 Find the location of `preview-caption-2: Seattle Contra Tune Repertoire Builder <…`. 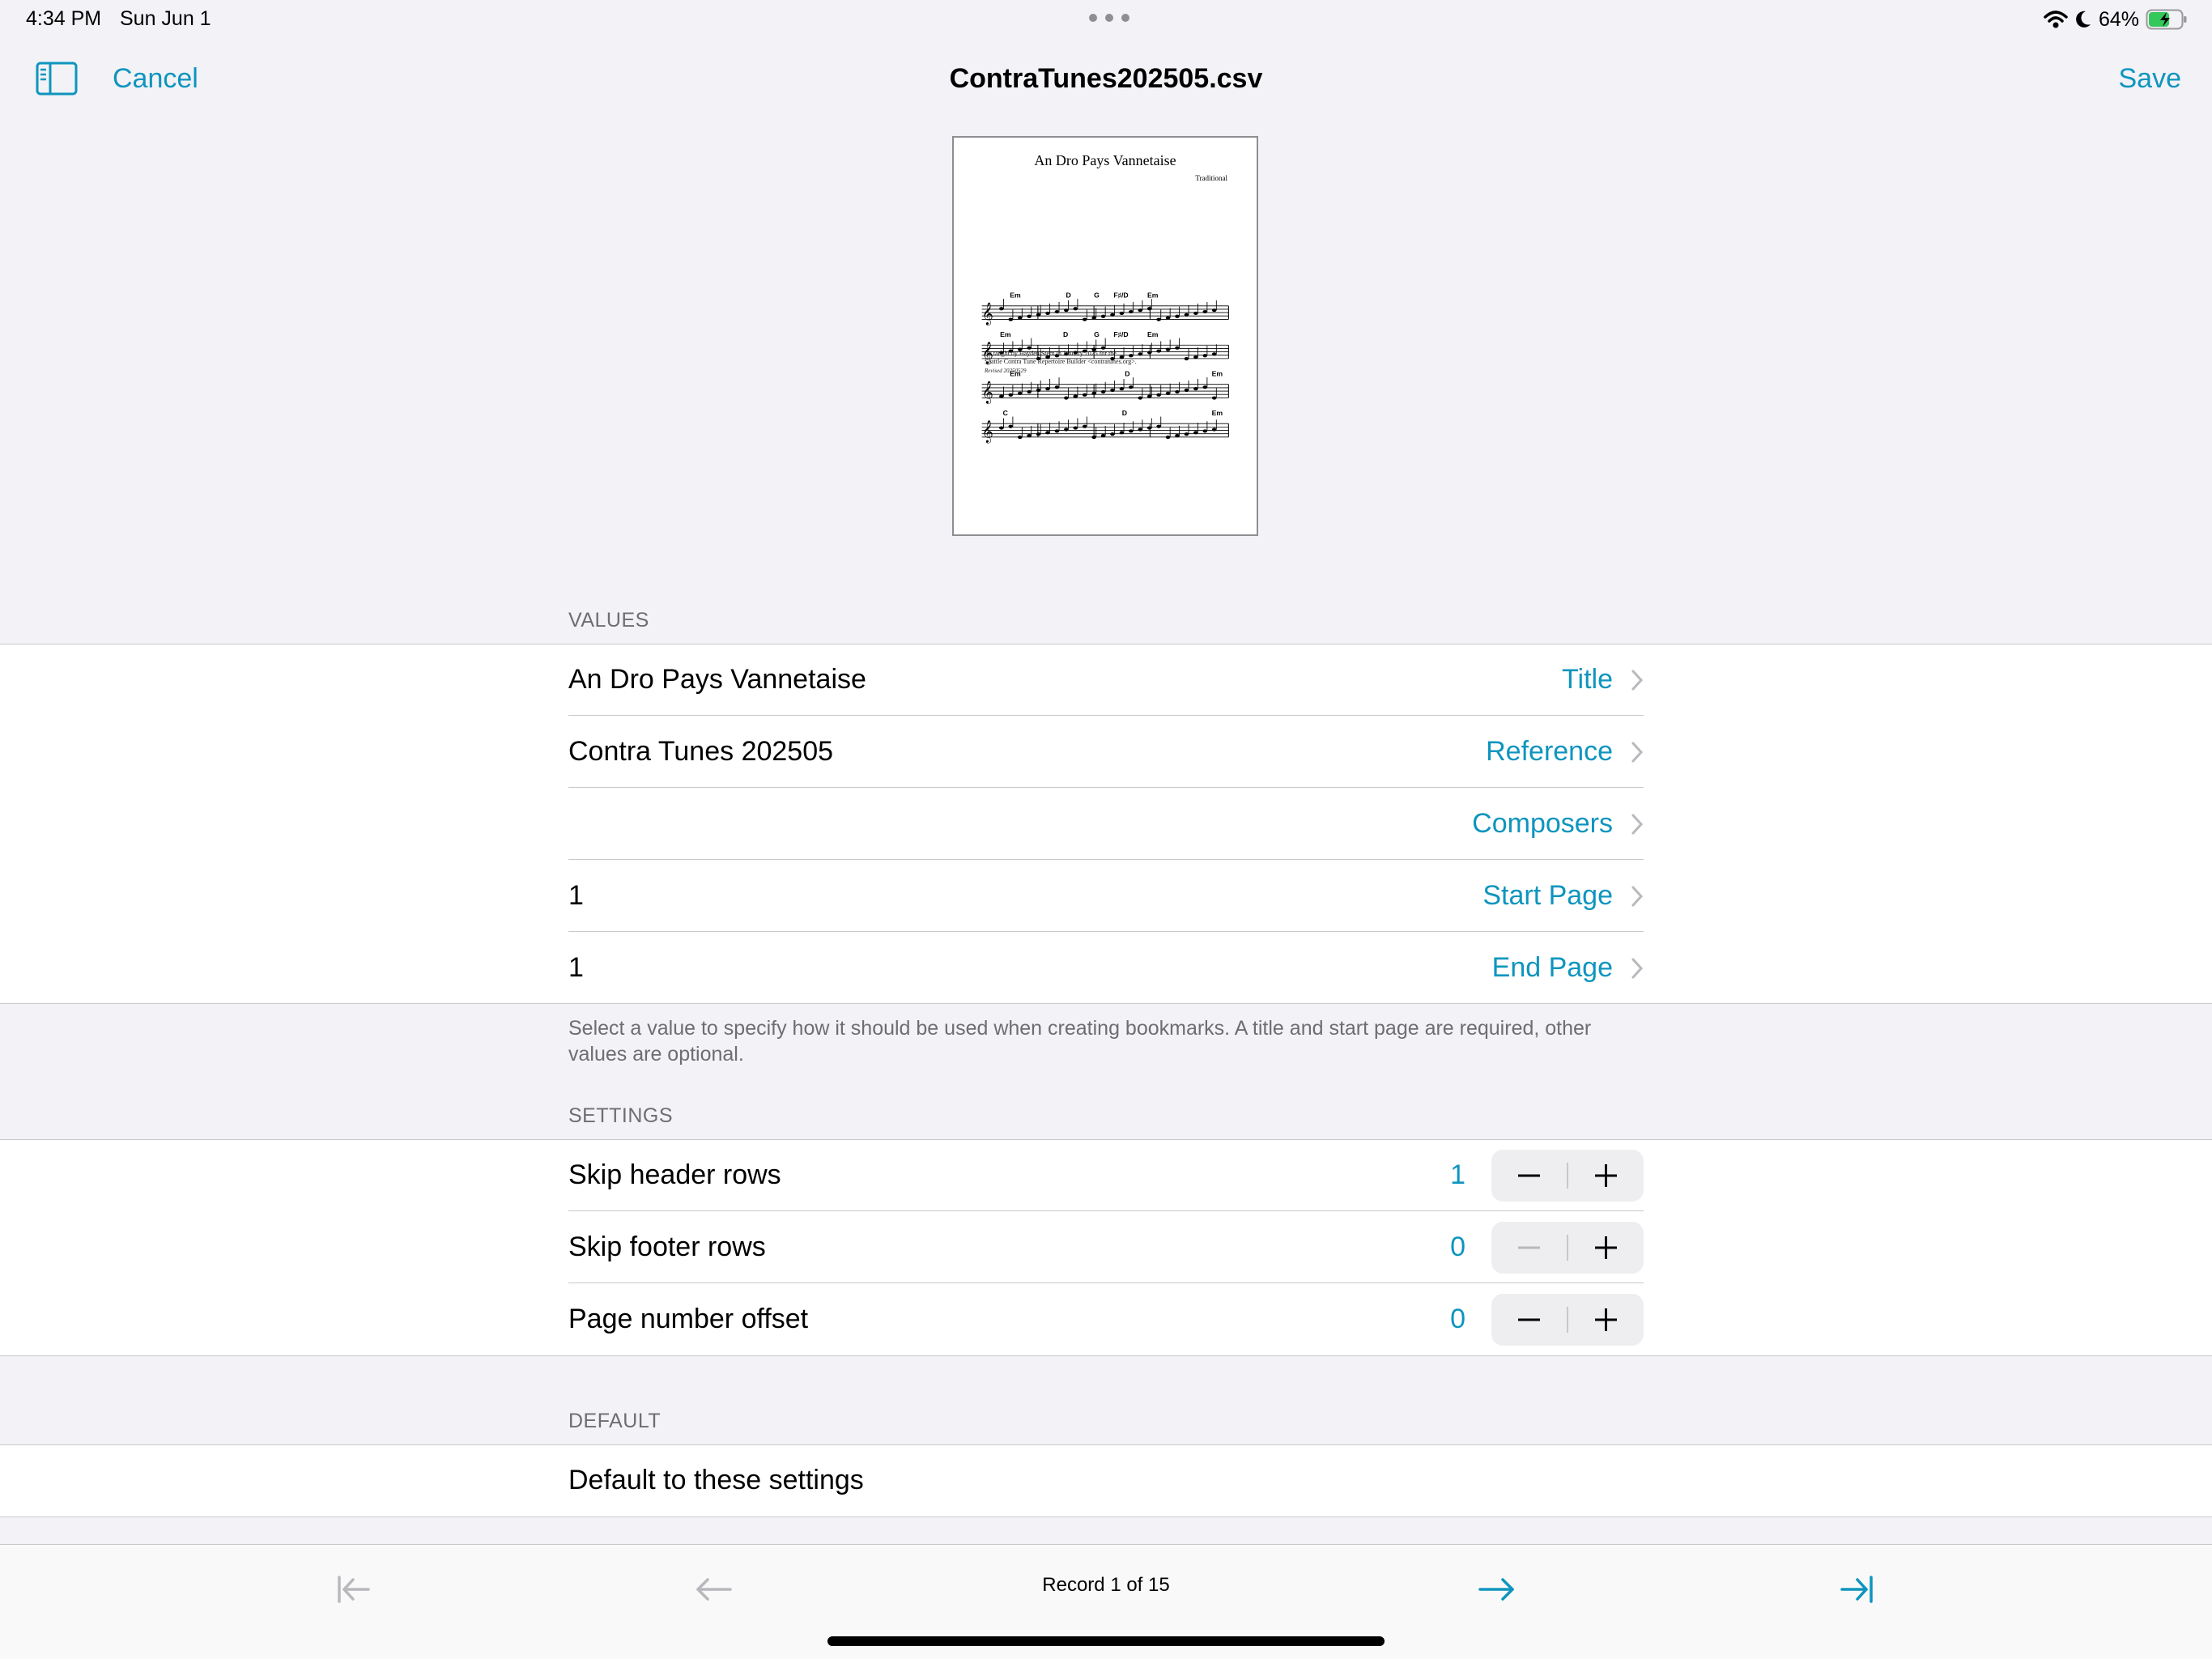

preview-caption-2: Seattle Contra Tune Repertoire Builder <… is located at coordinates (1061, 362).